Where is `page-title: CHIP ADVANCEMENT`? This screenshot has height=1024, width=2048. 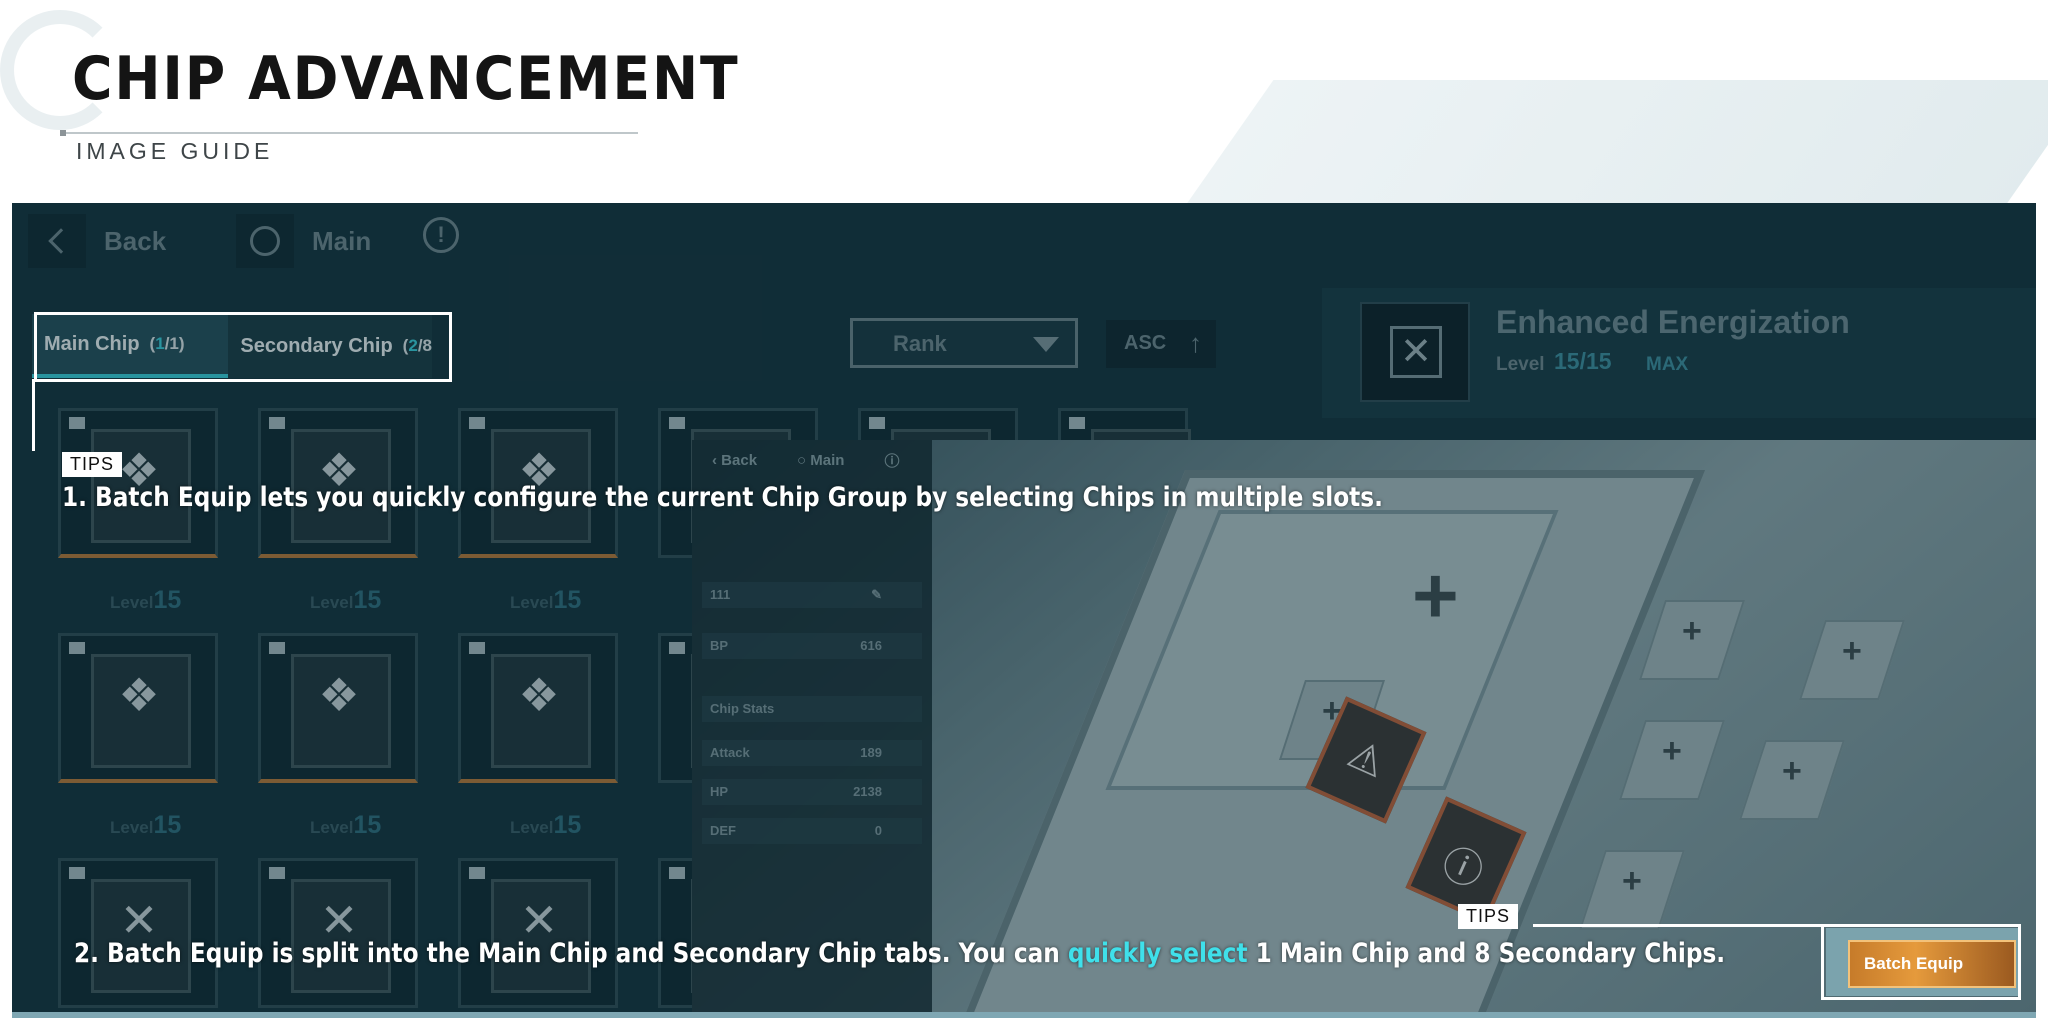 page-title: CHIP ADVANCEMENT is located at coordinates (406, 79).